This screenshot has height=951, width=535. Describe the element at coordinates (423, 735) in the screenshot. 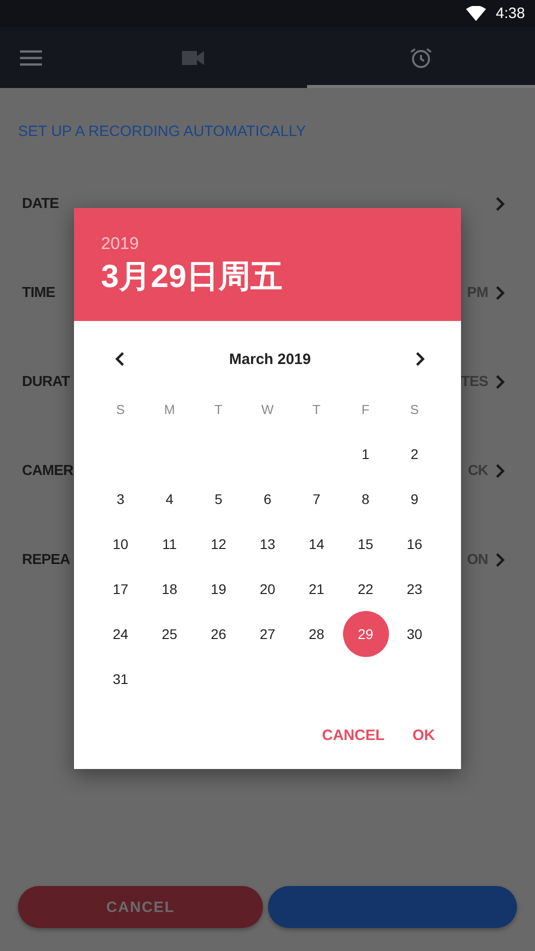

I see `ok-button: OK` at that location.